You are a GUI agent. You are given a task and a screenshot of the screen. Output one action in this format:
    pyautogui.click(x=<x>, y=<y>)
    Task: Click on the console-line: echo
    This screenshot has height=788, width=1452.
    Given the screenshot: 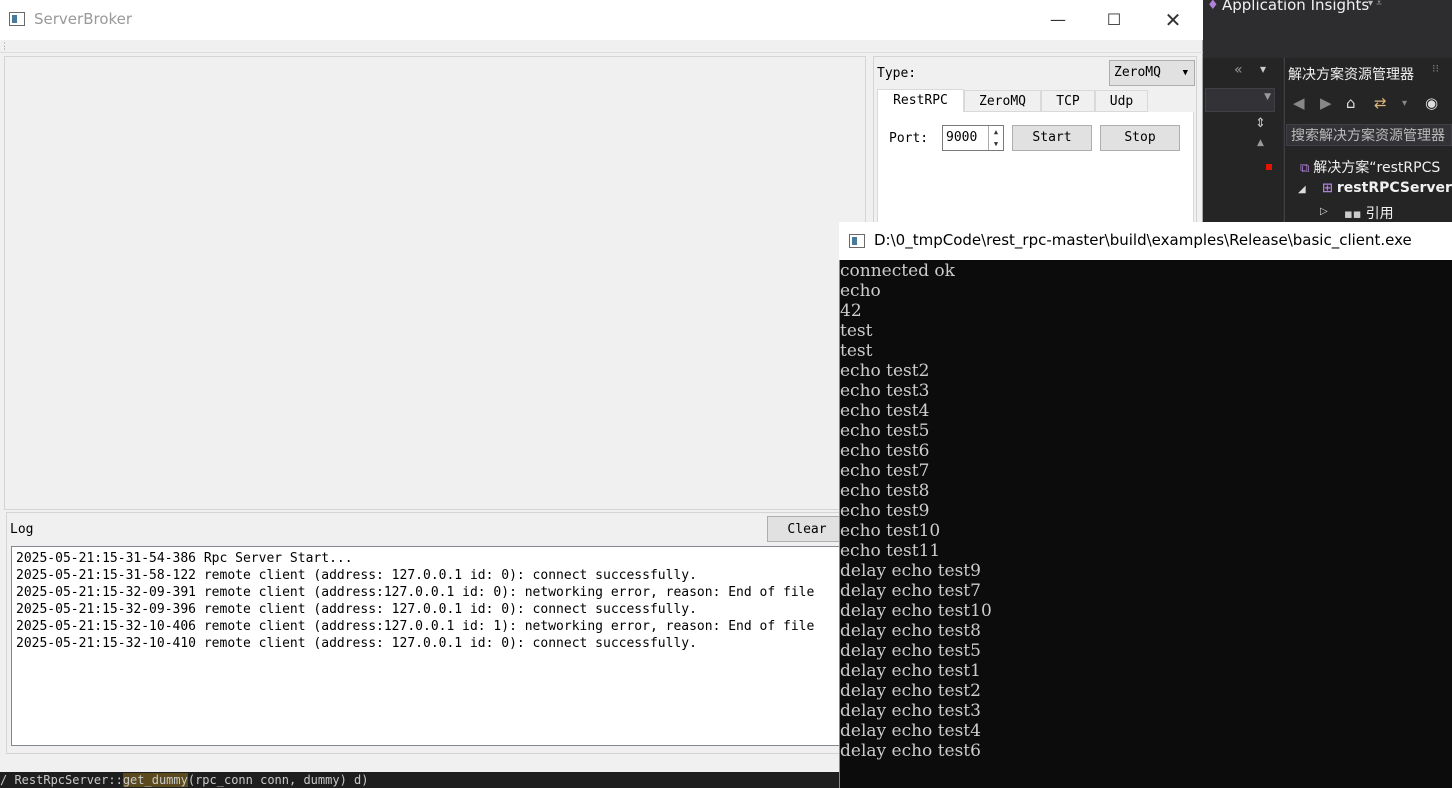 What is the action you would take?
    pyautogui.click(x=860, y=291)
    